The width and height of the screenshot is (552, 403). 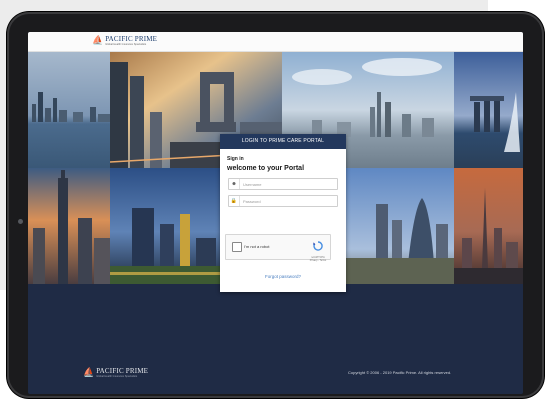 What do you see at coordinates (98, 40) in the screenshot?
I see `pacific-prime-logo-icon: ⛵` at bounding box center [98, 40].